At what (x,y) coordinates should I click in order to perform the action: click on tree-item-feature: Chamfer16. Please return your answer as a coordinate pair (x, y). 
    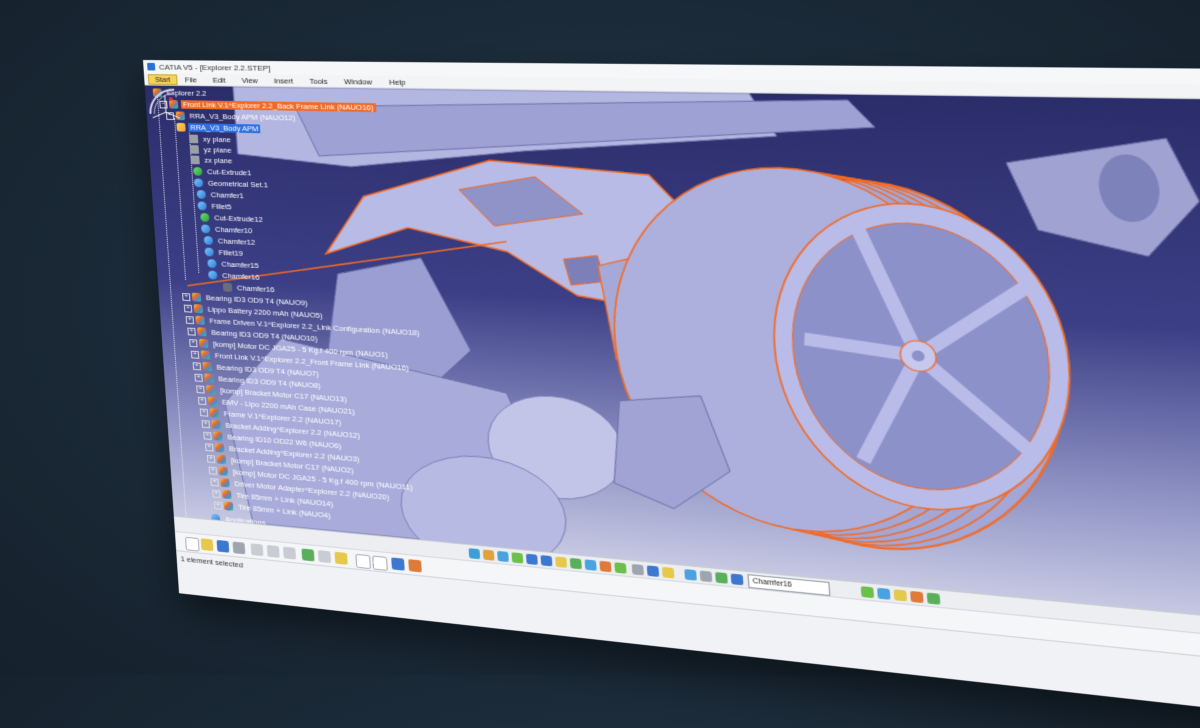
    Looking at the image, I should click on (235, 276).